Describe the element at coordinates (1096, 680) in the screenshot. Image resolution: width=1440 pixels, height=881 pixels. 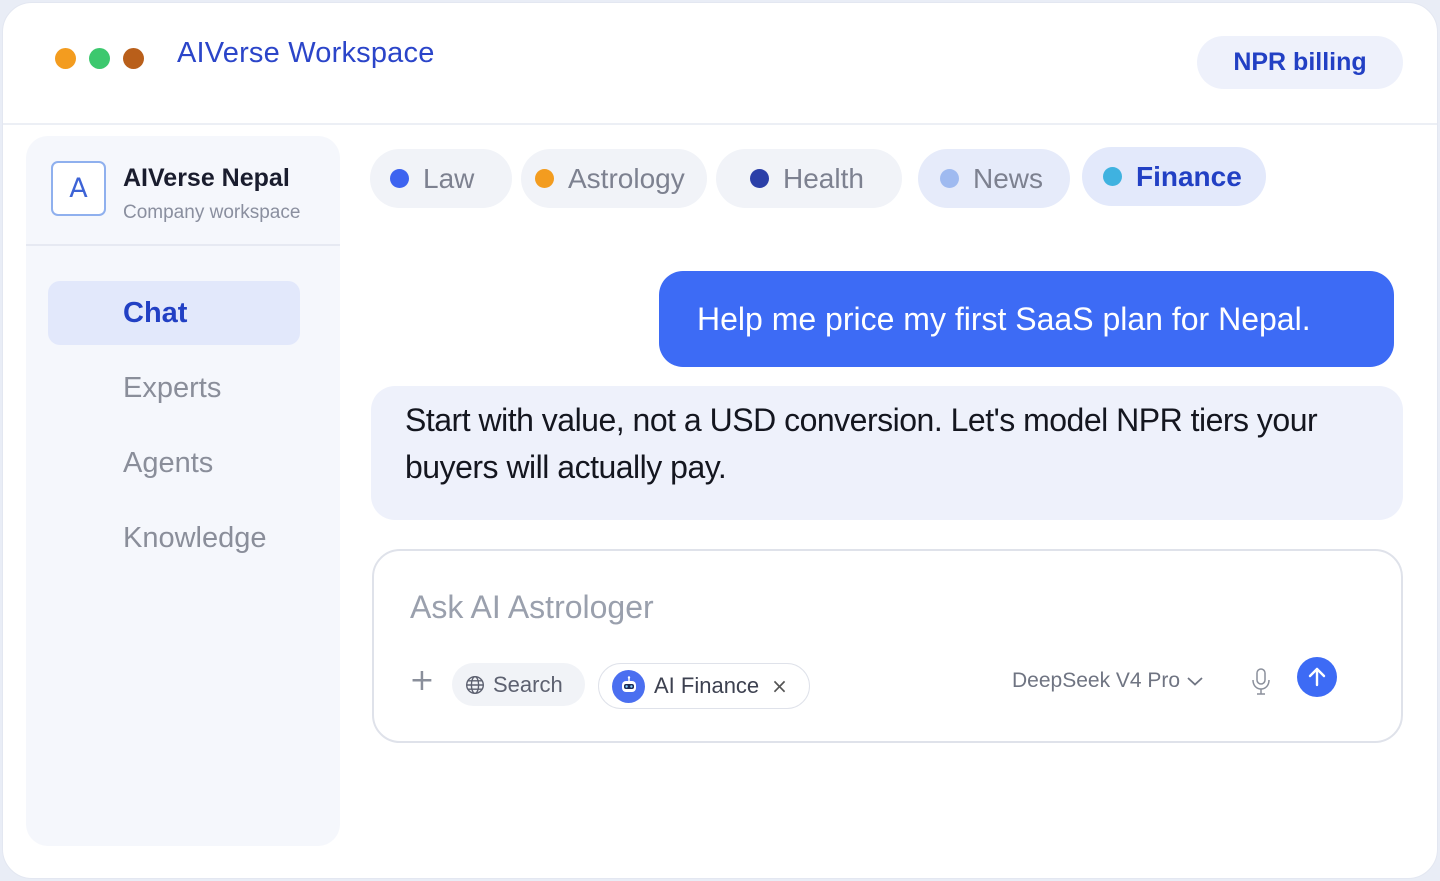
I see `model-label: DeepSeek V4 Pro` at that location.